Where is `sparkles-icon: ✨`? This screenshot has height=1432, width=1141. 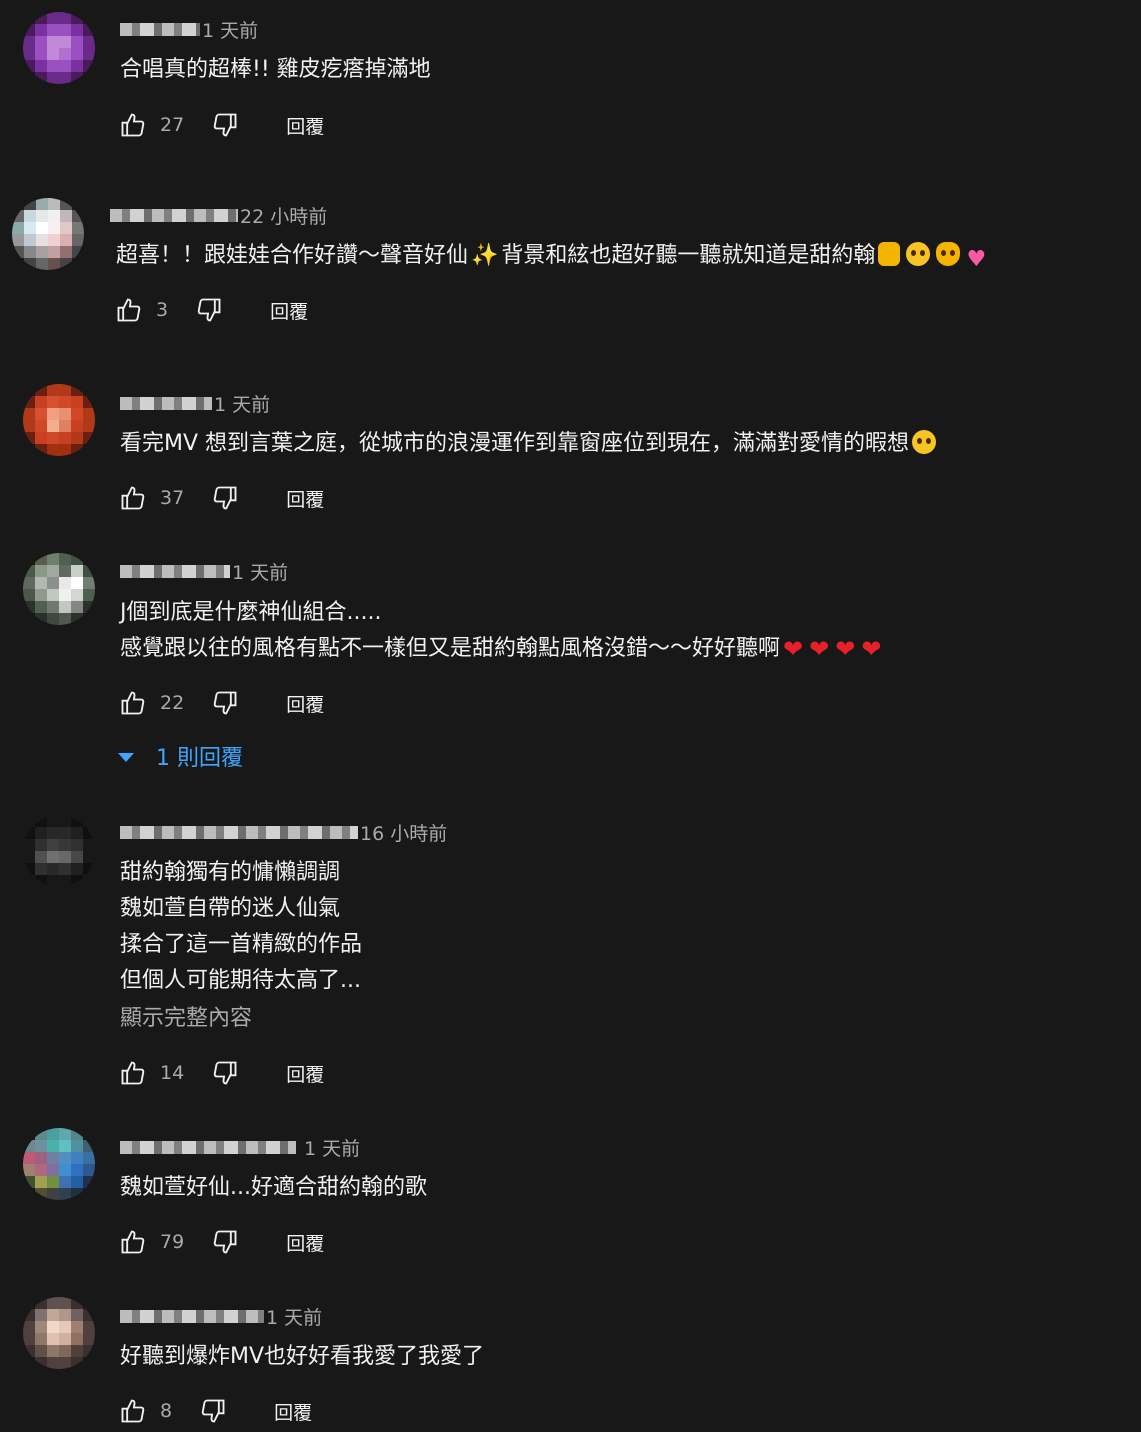 sparkles-icon: ✨ is located at coordinates (485, 255).